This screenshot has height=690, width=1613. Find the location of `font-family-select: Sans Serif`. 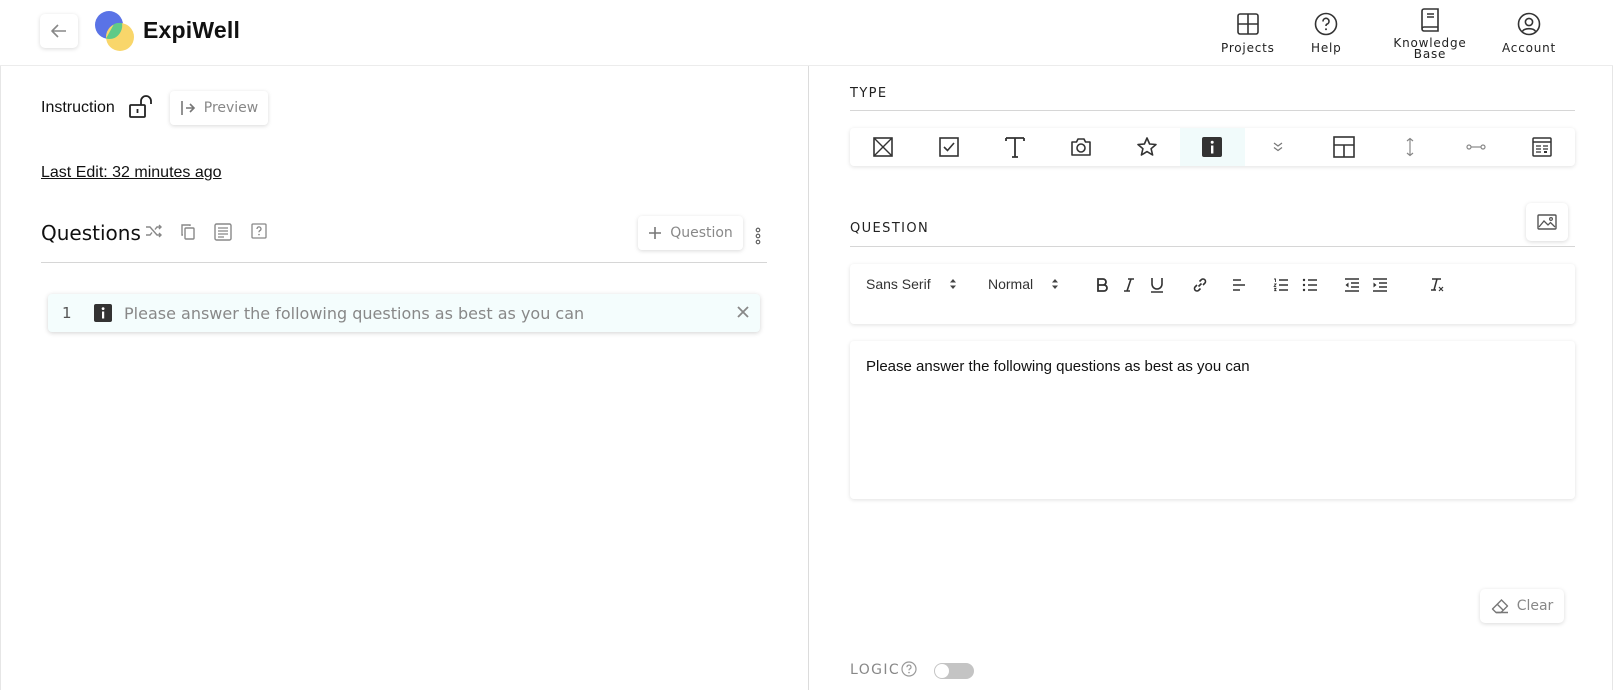

font-family-select: Sans Serif is located at coordinates (911, 284).